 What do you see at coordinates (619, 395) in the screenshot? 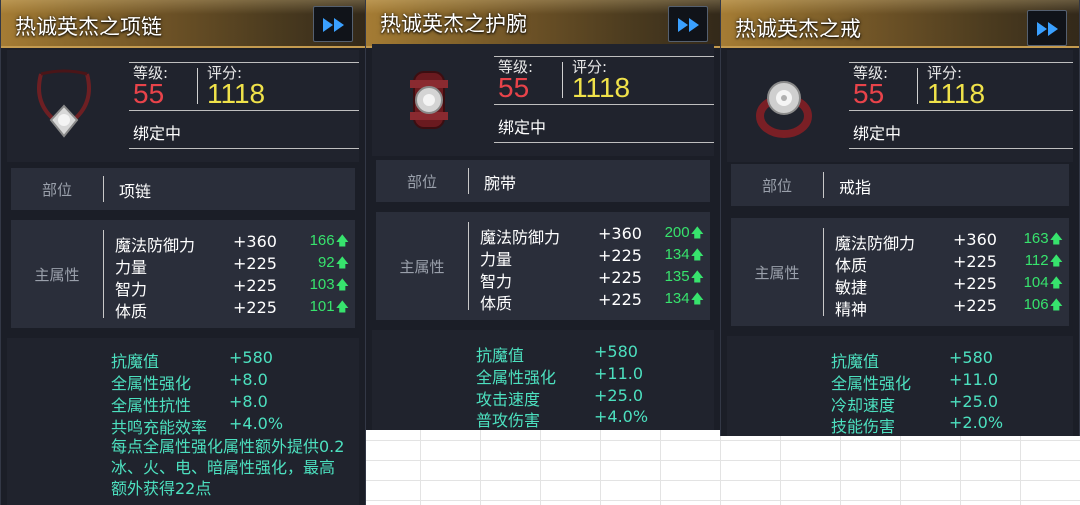
I see `extra-value: +25.0` at bounding box center [619, 395].